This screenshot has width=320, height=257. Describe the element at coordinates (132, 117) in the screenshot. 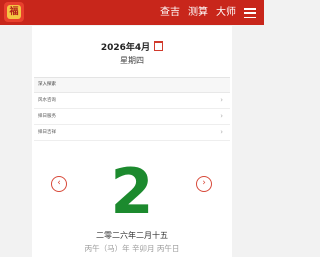

I see `list-item: 择日服务 ›` at that location.